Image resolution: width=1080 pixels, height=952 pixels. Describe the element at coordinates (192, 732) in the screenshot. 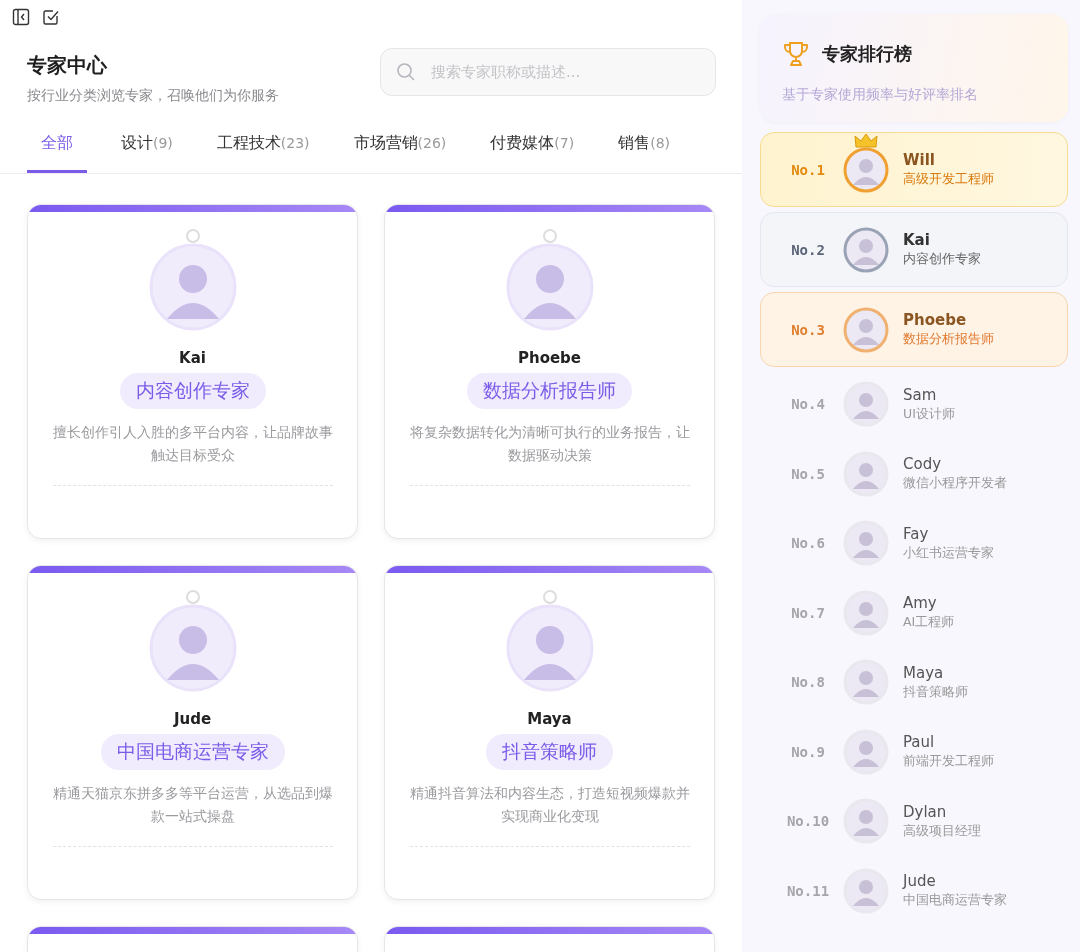

I see `expert-card: Jude 中国电商运营专家 精通天猫京东拼多多等平台运营，从选品到爆款一站式操盘` at that location.